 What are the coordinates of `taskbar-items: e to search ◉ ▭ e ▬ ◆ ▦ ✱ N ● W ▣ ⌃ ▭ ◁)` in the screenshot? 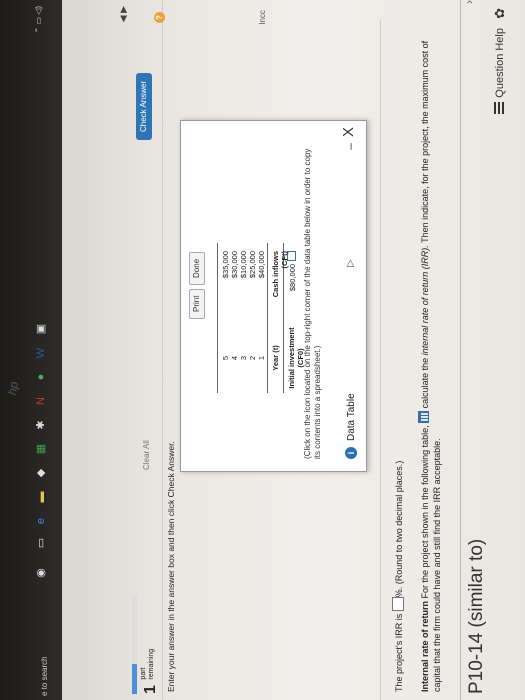 It's located at (31, 350).